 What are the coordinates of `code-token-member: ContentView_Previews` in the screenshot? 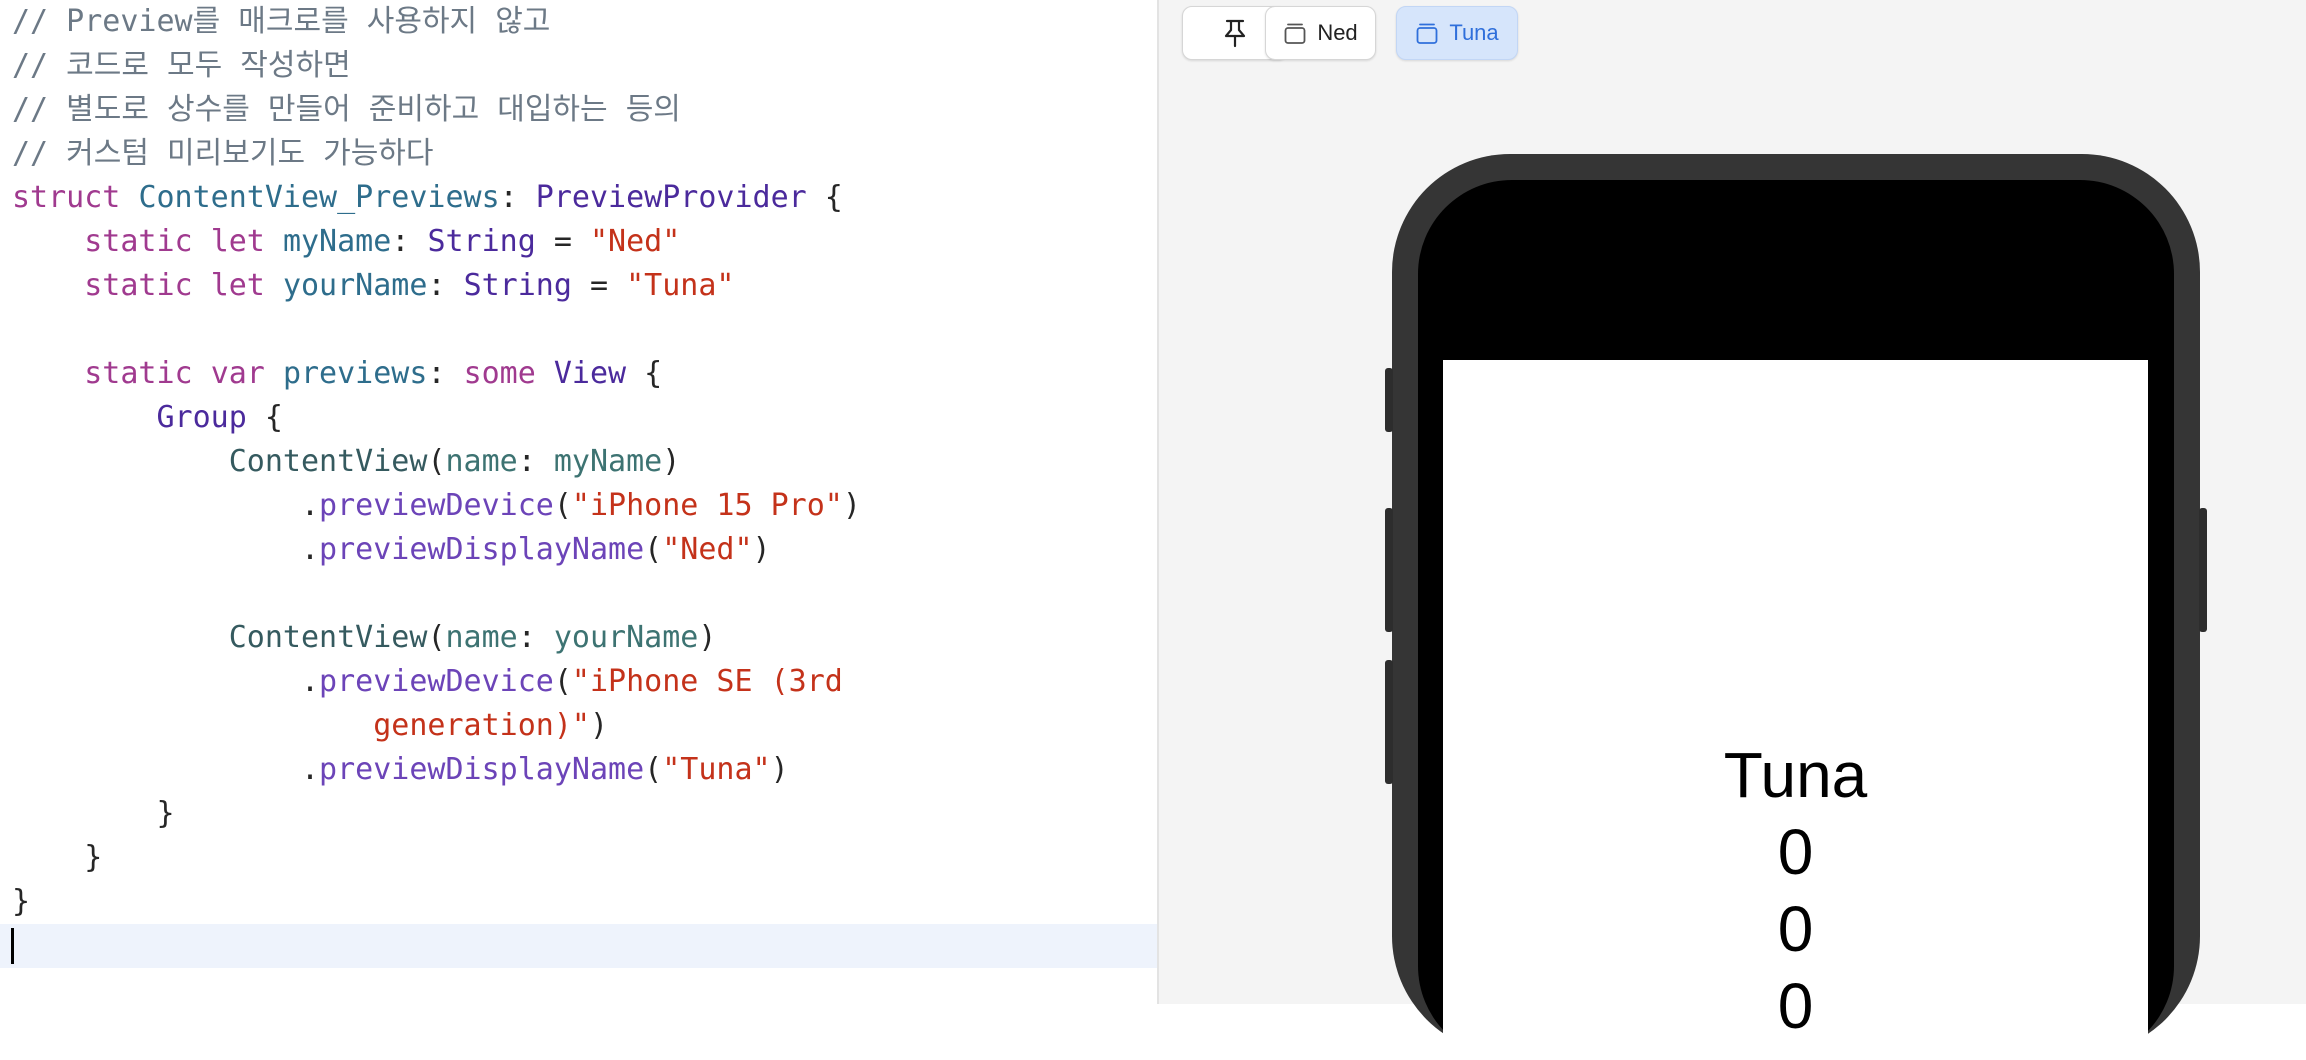 It's located at (319, 197).